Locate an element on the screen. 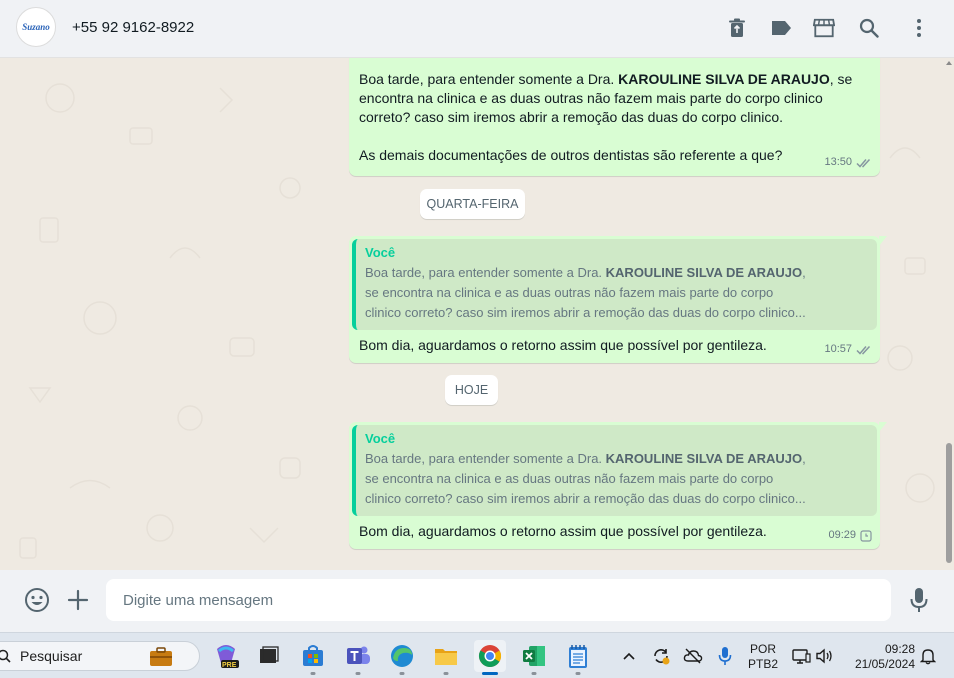 The height and width of the screenshot is (678, 954). file-explorer-icon is located at coordinates (446, 657).